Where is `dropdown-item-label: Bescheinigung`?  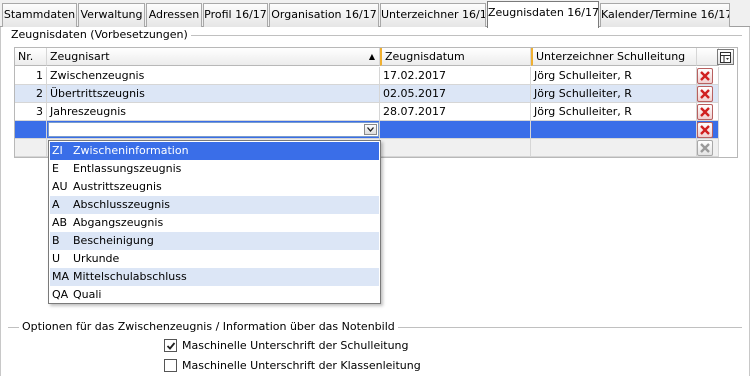
dropdown-item-label: Bescheinigung is located at coordinates (113, 240).